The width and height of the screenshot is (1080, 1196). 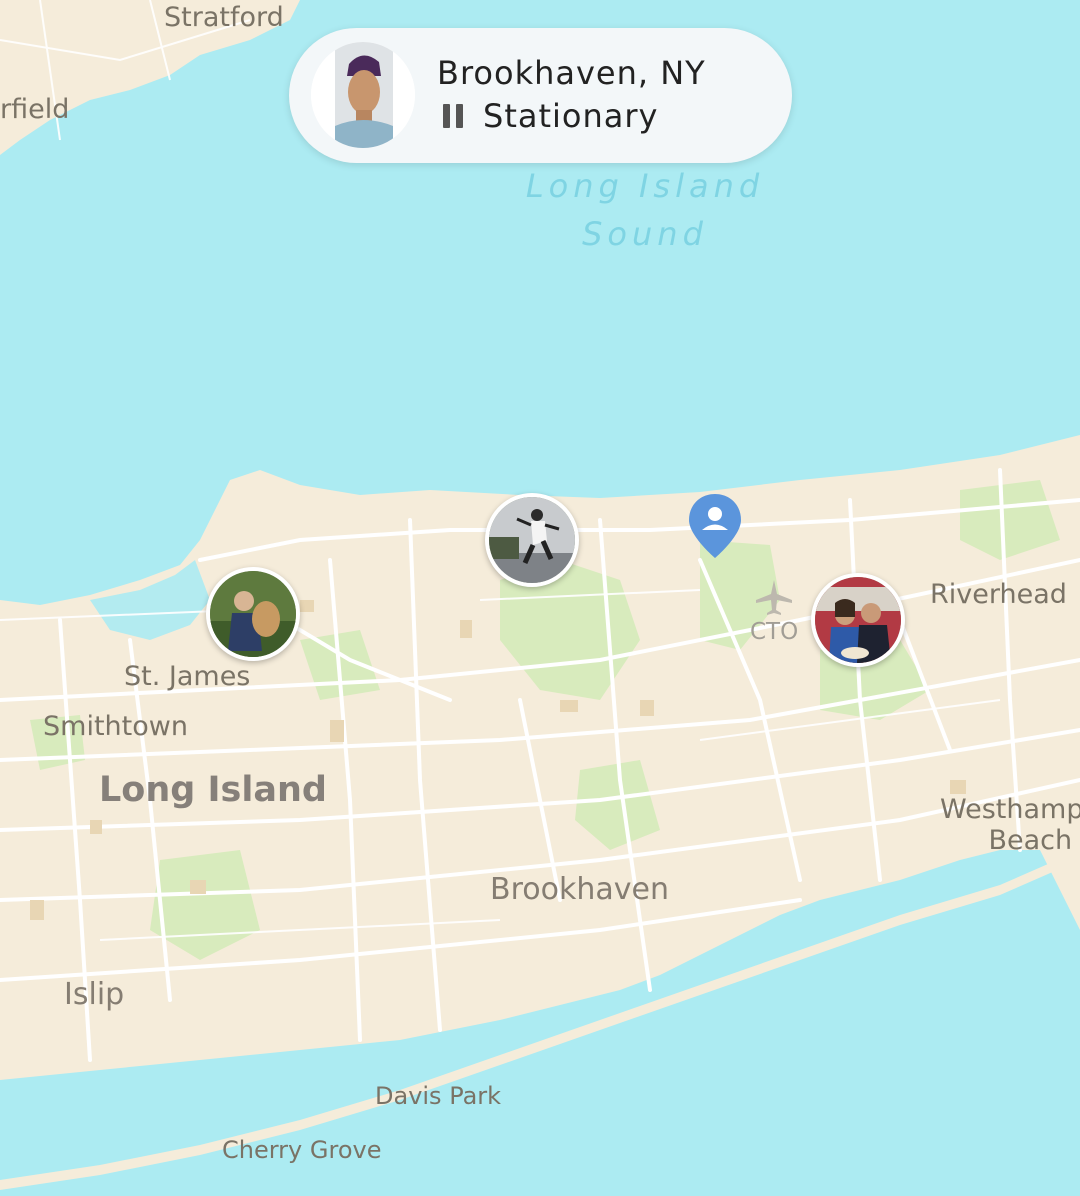 I want to click on status-line: Stationary, so click(x=550, y=116).